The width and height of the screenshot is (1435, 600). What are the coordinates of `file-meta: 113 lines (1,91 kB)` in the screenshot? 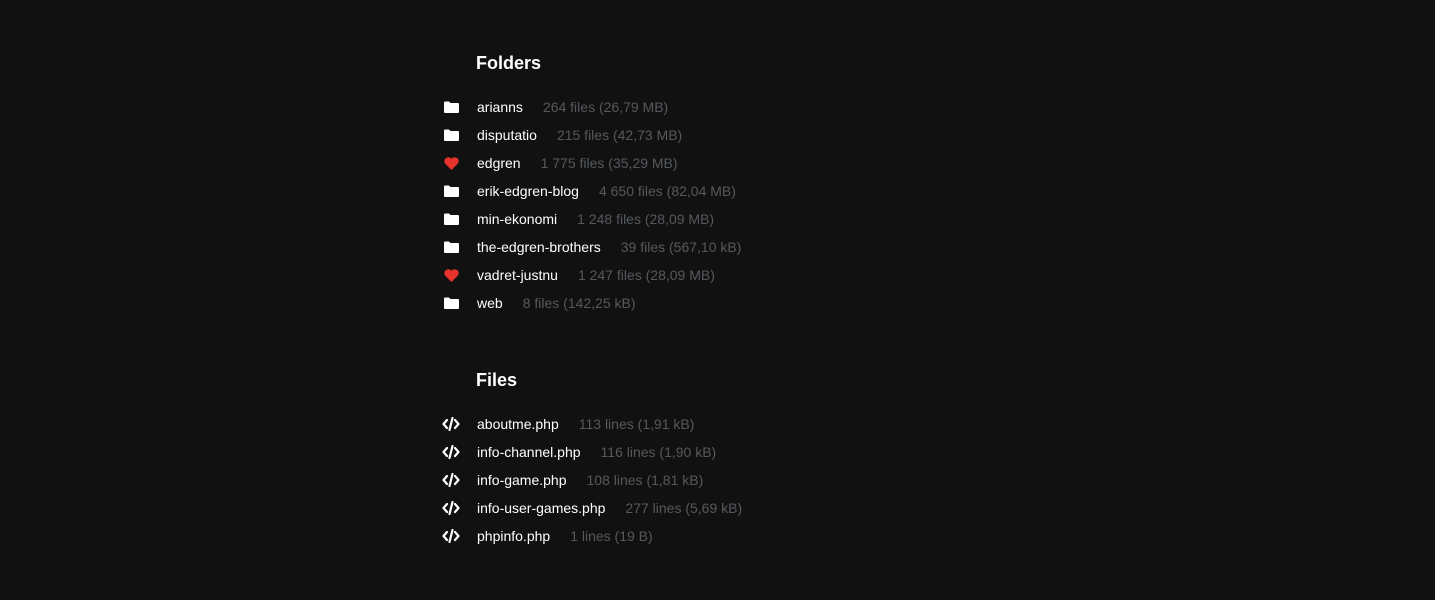 It's located at (636, 424).